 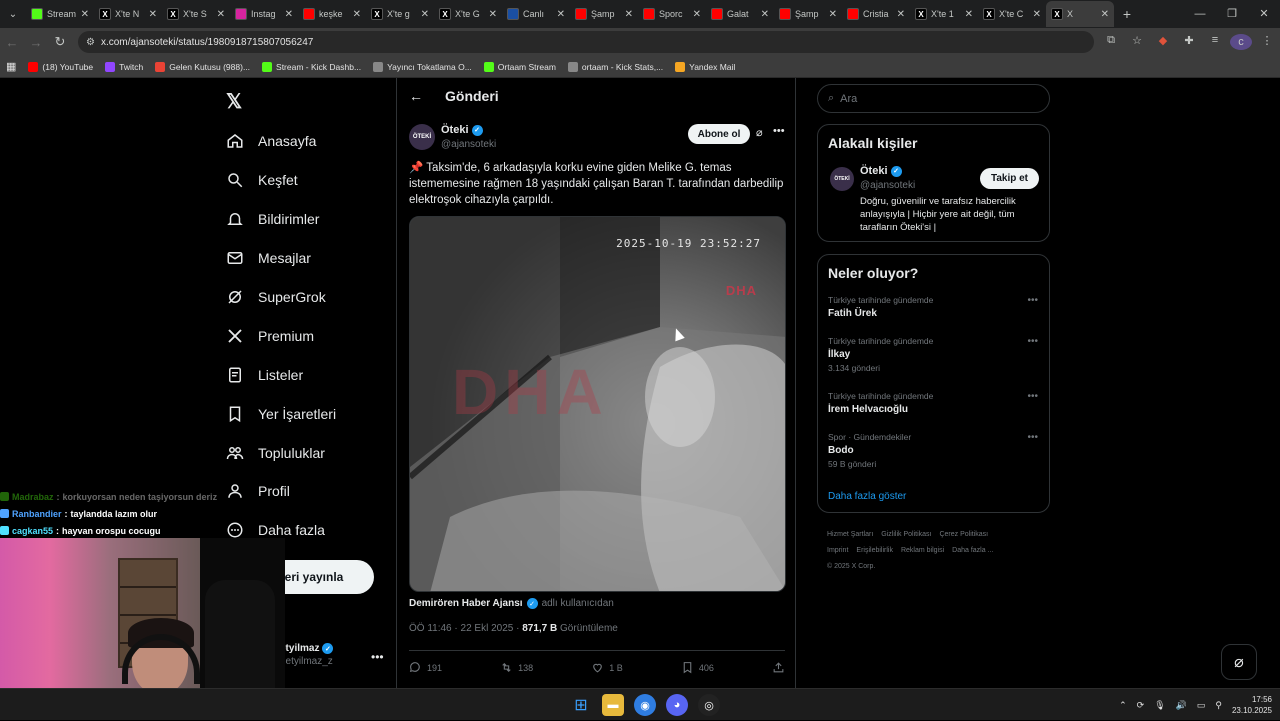 I want to click on browser-tab: X X'te N ✕, so click(x=128, y=14).